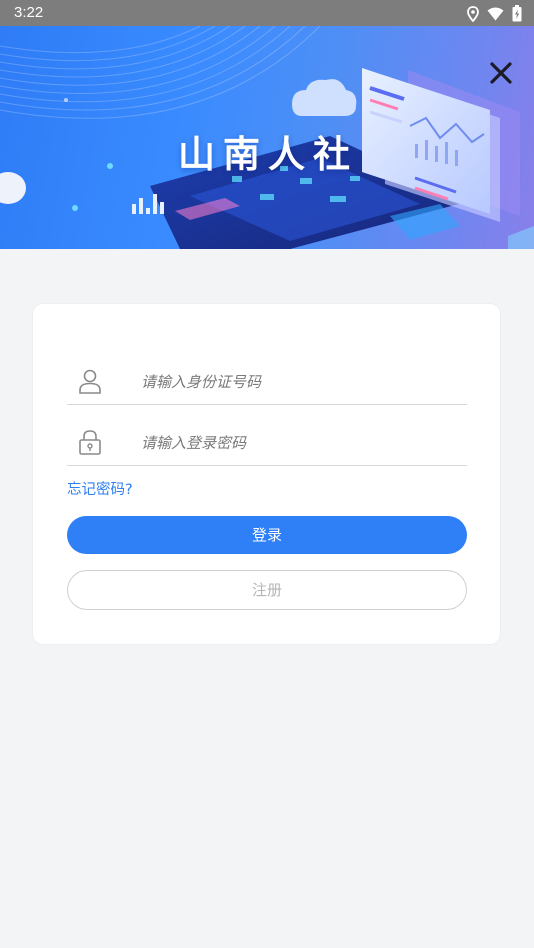  I want to click on wifi-icon, so click(495, 13).